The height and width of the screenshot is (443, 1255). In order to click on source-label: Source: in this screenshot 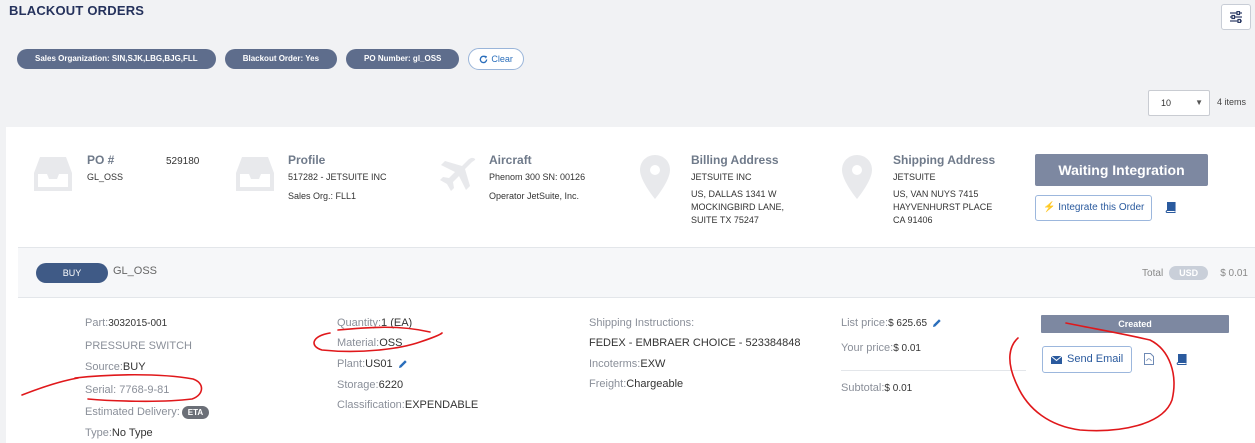, I will do `click(104, 367)`.